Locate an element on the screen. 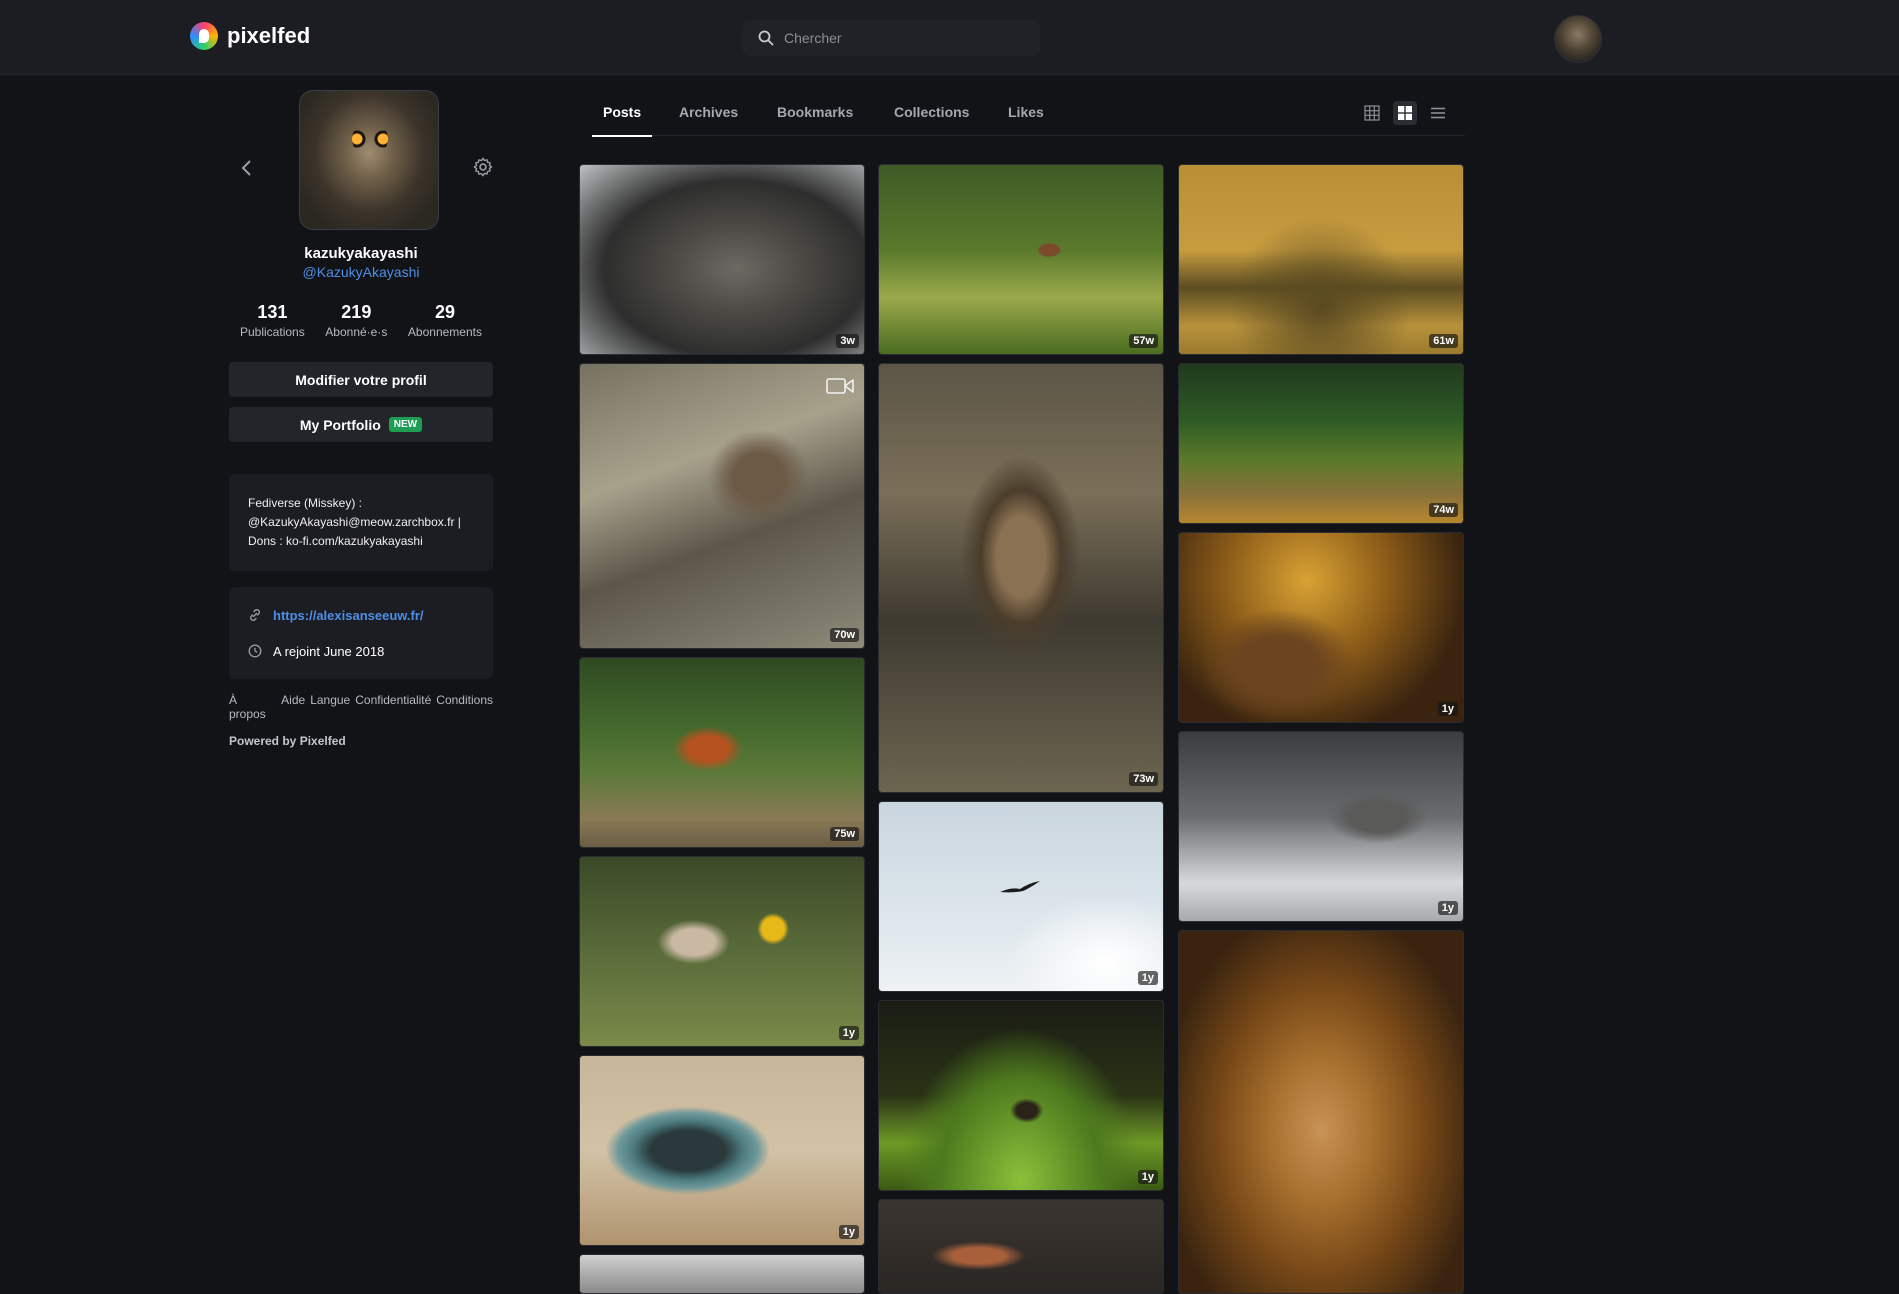  post-tile: 75w is located at coordinates (722, 752).